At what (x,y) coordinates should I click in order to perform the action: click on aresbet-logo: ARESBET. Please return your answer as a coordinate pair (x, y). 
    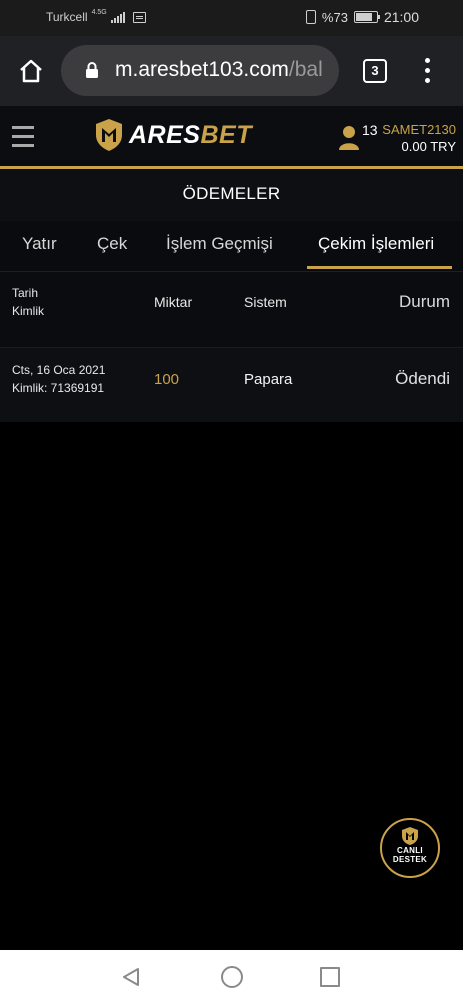
    Looking at the image, I should click on (173, 135).